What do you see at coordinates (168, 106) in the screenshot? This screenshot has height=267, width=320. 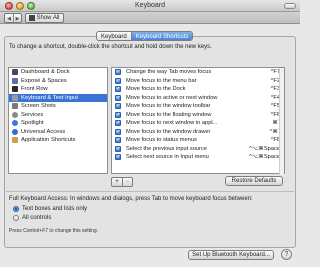 I see `shortcut-description: Move focus to the window toolbar` at bounding box center [168, 106].